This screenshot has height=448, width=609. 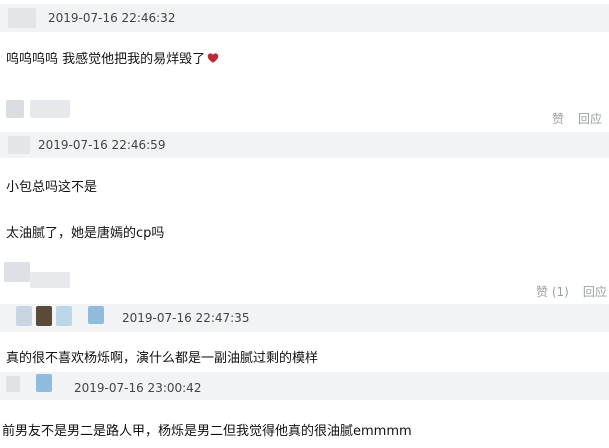 What do you see at coordinates (112, 18) in the screenshot?
I see `comment-timestamp-1: 2019-07-16 22:46:32` at bounding box center [112, 18].